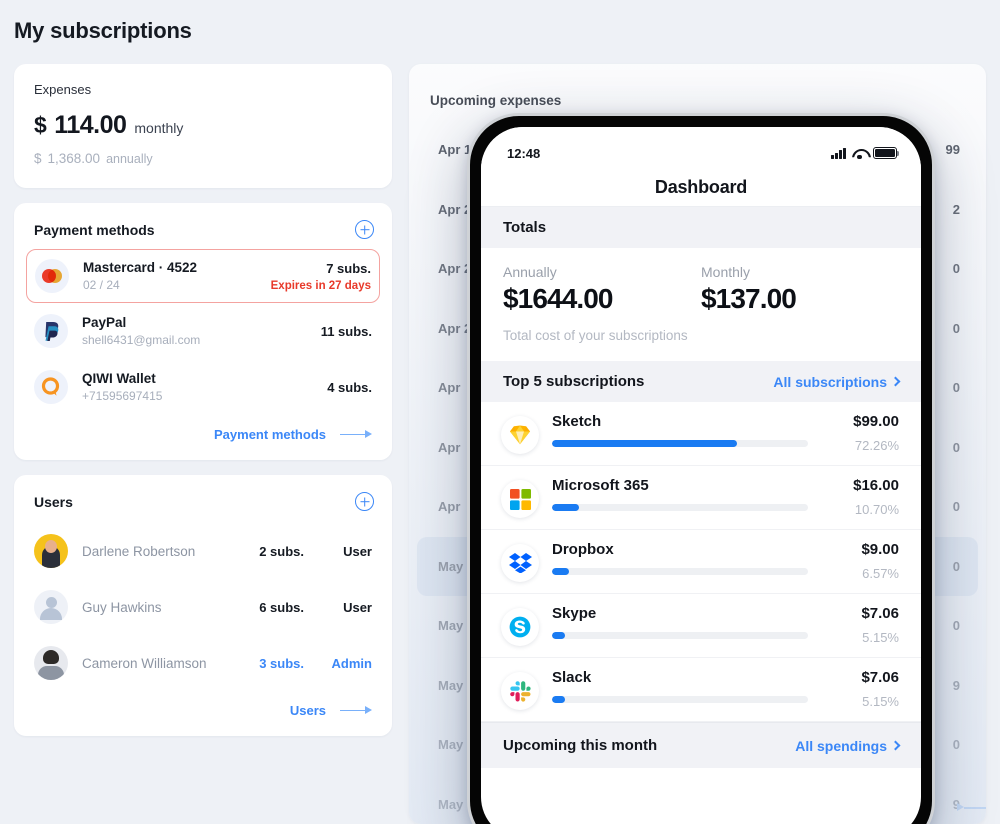 This screenshot has width=1000, height=824. Describe the element at coordinates (520, 563) in the screenshot. I see `dropbox-icon` at that location.